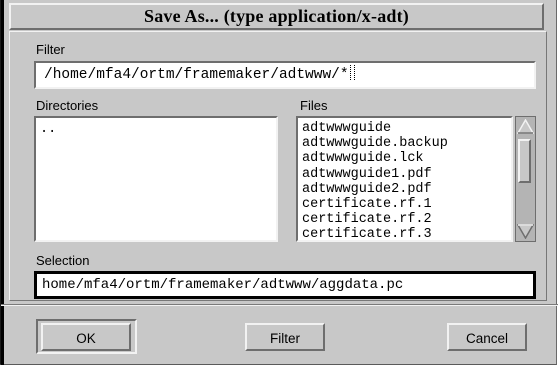 Image resolution: width=559 pixels, height=367 pixels. What do you see at coordinates (487, 337) in the screenshot?
I see `cancel-button: Cancel` at bounding box center [487, 337].